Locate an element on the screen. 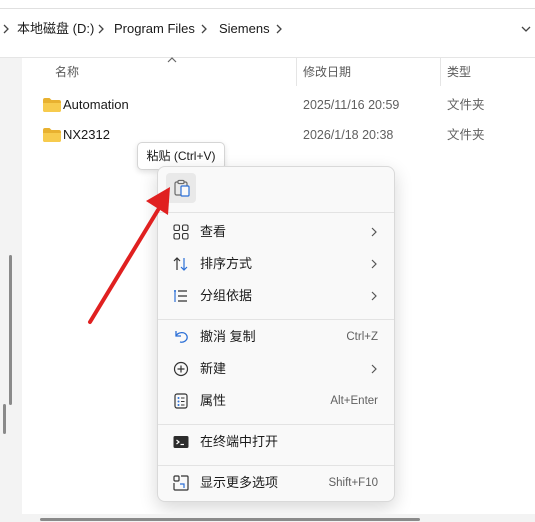  sort-icon is located at coordinates (180, 264).